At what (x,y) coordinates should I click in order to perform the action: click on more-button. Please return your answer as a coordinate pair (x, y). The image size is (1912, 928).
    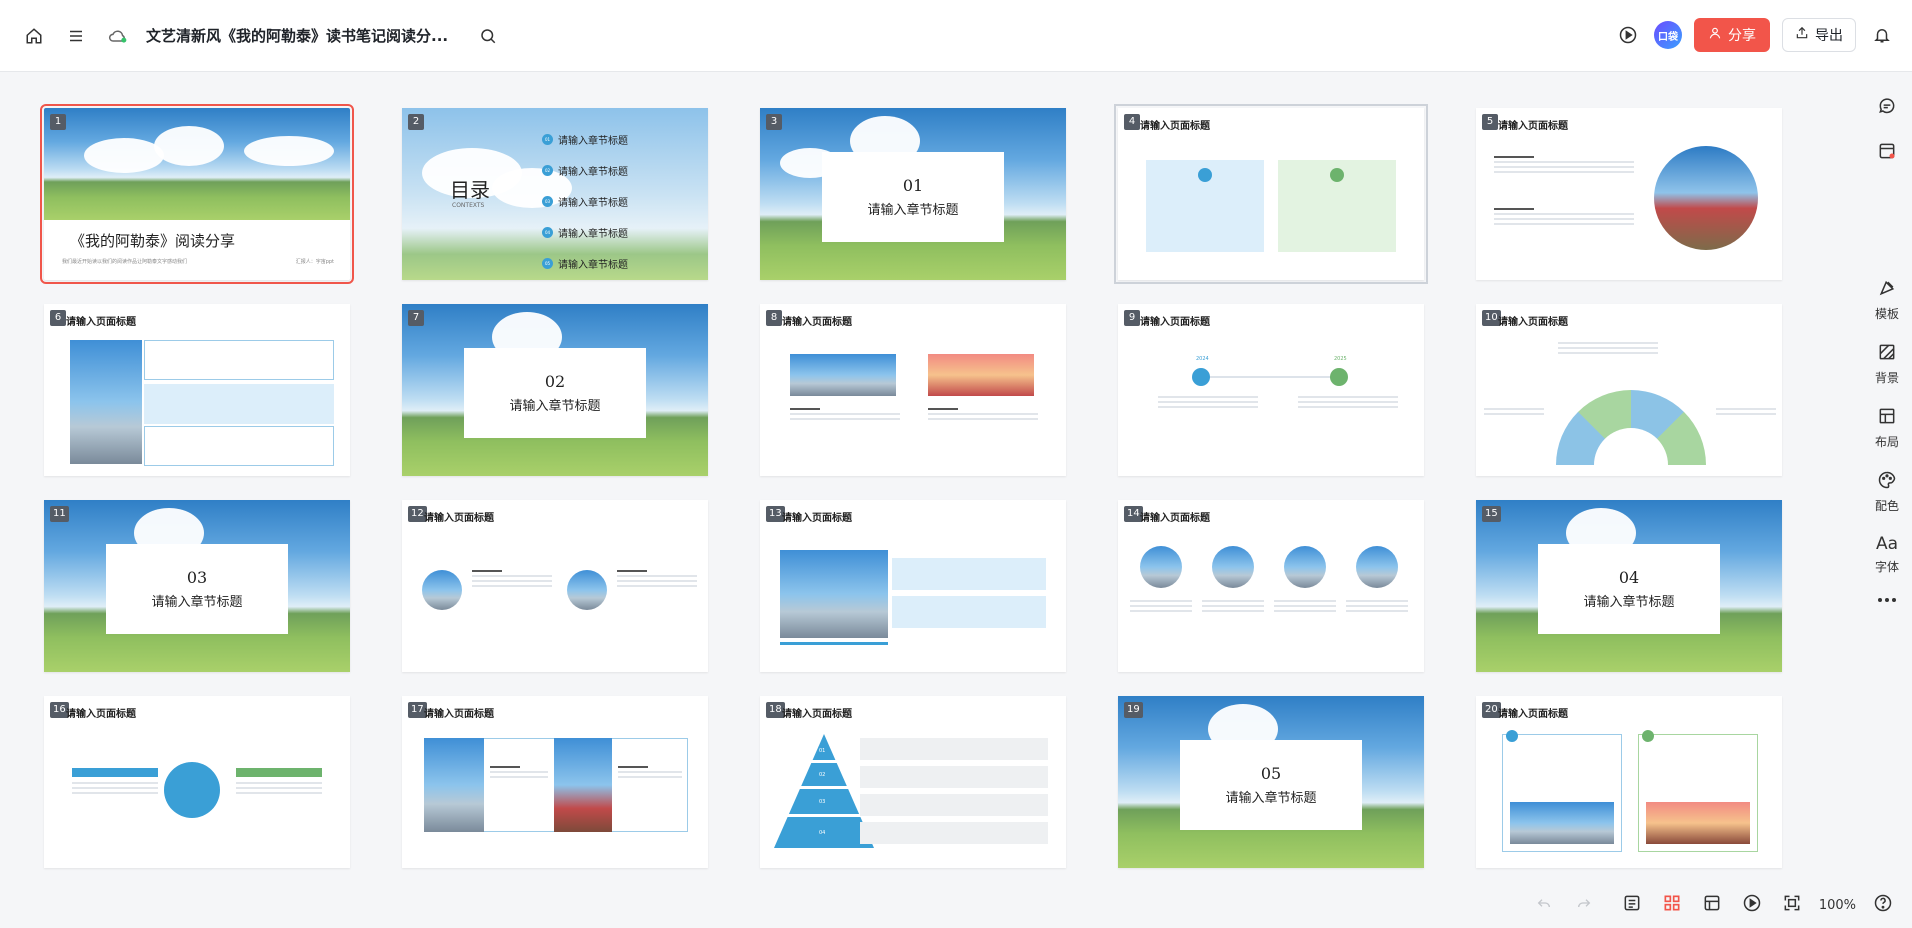
    Looking at the image, I should click on (1887, 600).